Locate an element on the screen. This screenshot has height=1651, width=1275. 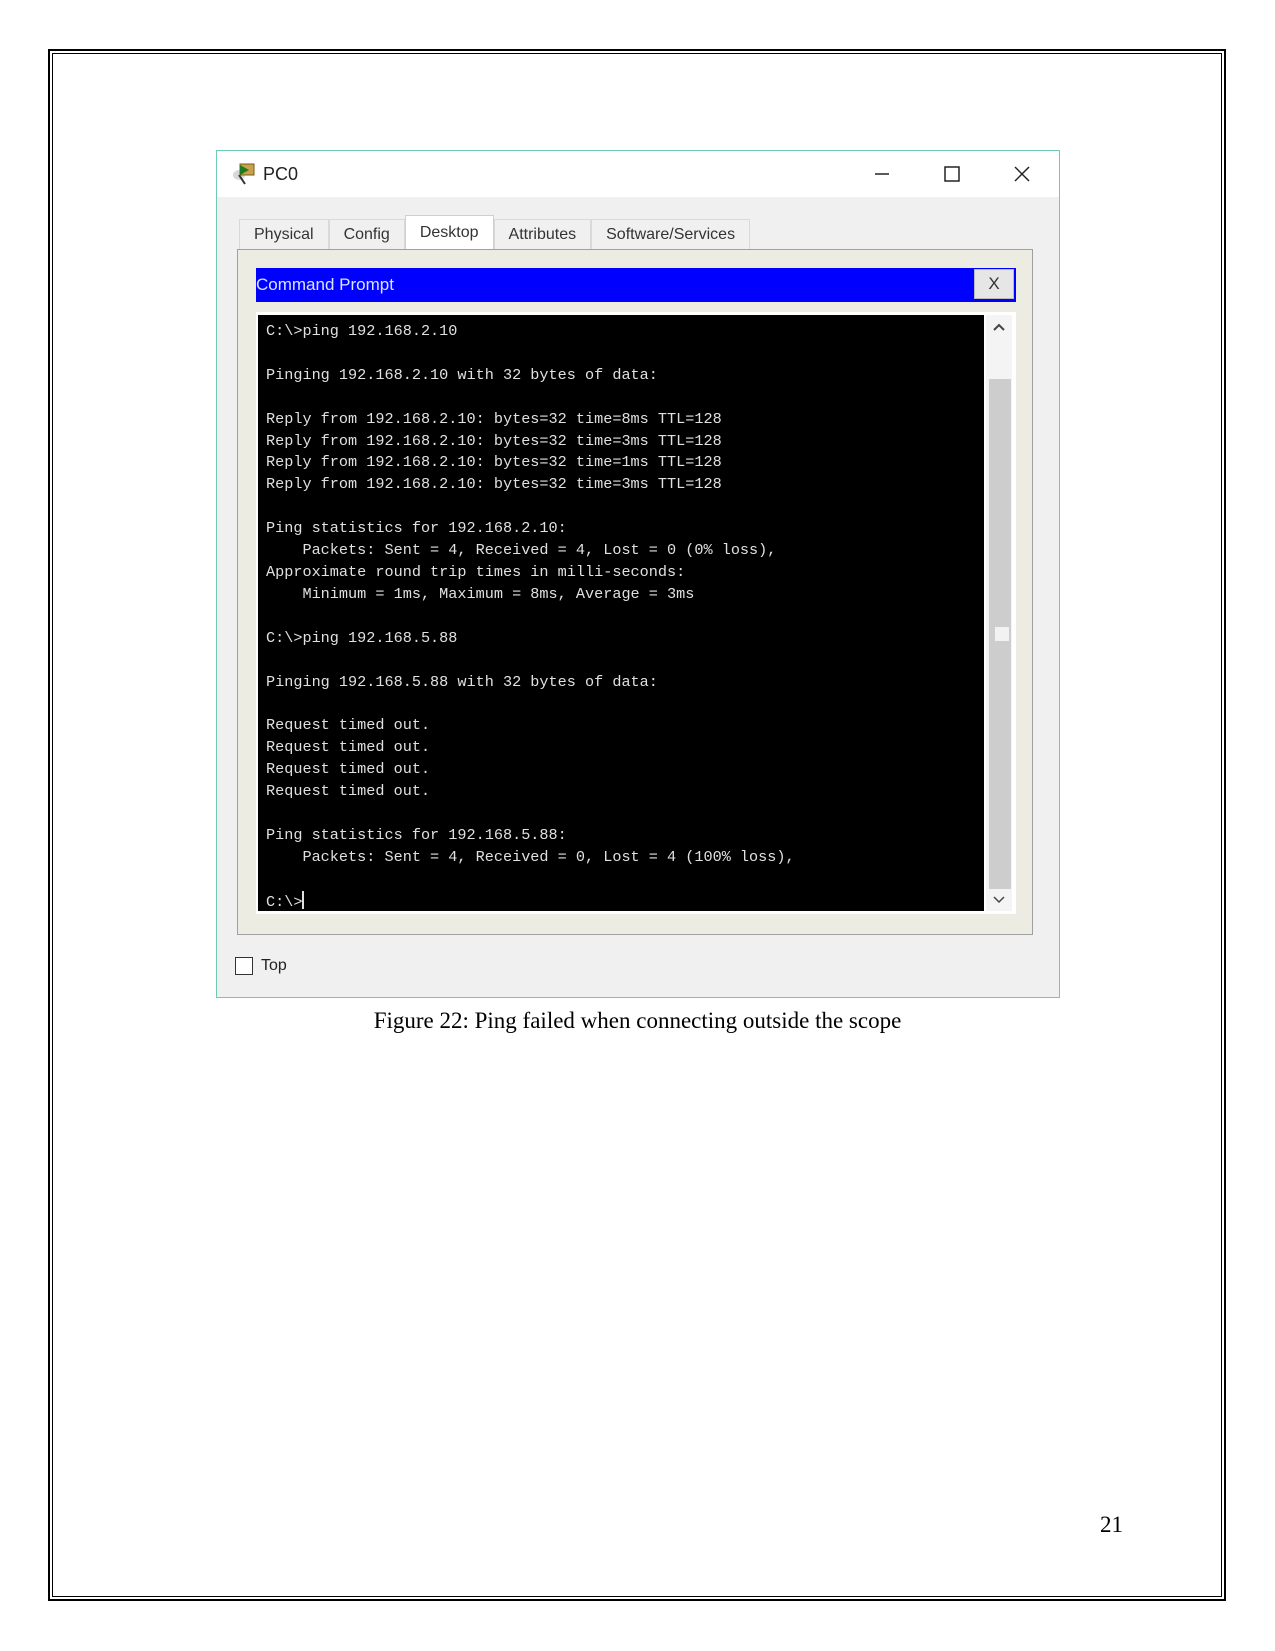
tab-config: Config is located at coordinates (366, 234).